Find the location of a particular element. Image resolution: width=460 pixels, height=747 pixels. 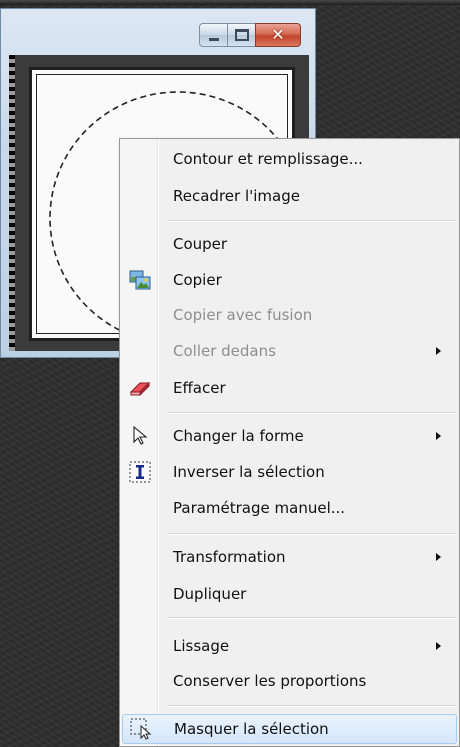

window-controls: ✕ is located at coordinates (250, 36).